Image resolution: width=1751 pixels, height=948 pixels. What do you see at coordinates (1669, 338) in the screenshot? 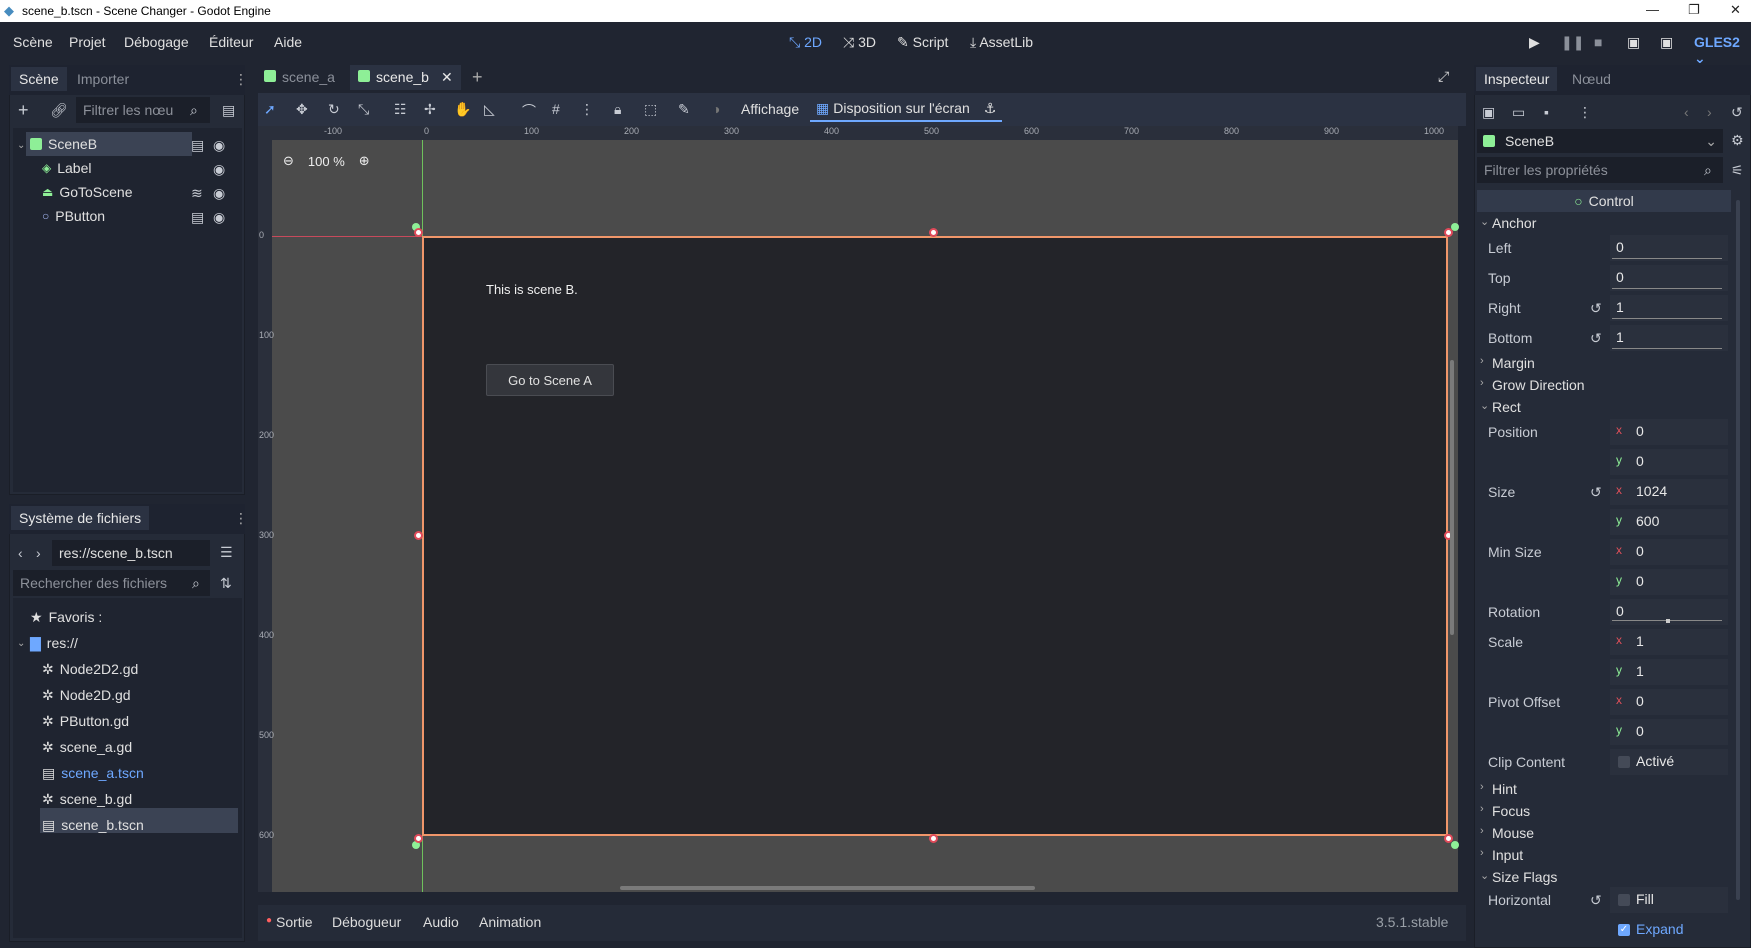
I see `anchor-bottom-field: 1` at bounding box center [1669, 338].